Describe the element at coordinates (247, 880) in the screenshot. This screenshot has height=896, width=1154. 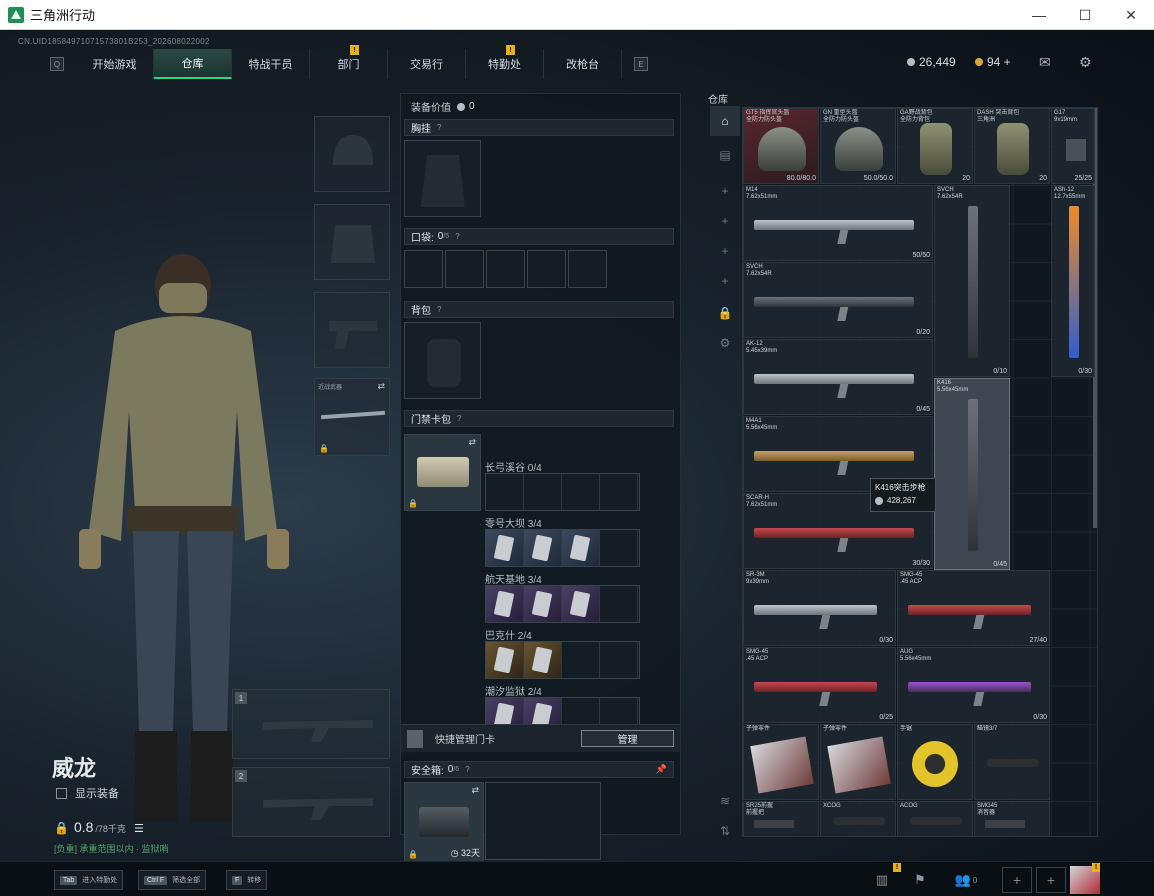
I see `transfer-hint: F 转移` at that location.